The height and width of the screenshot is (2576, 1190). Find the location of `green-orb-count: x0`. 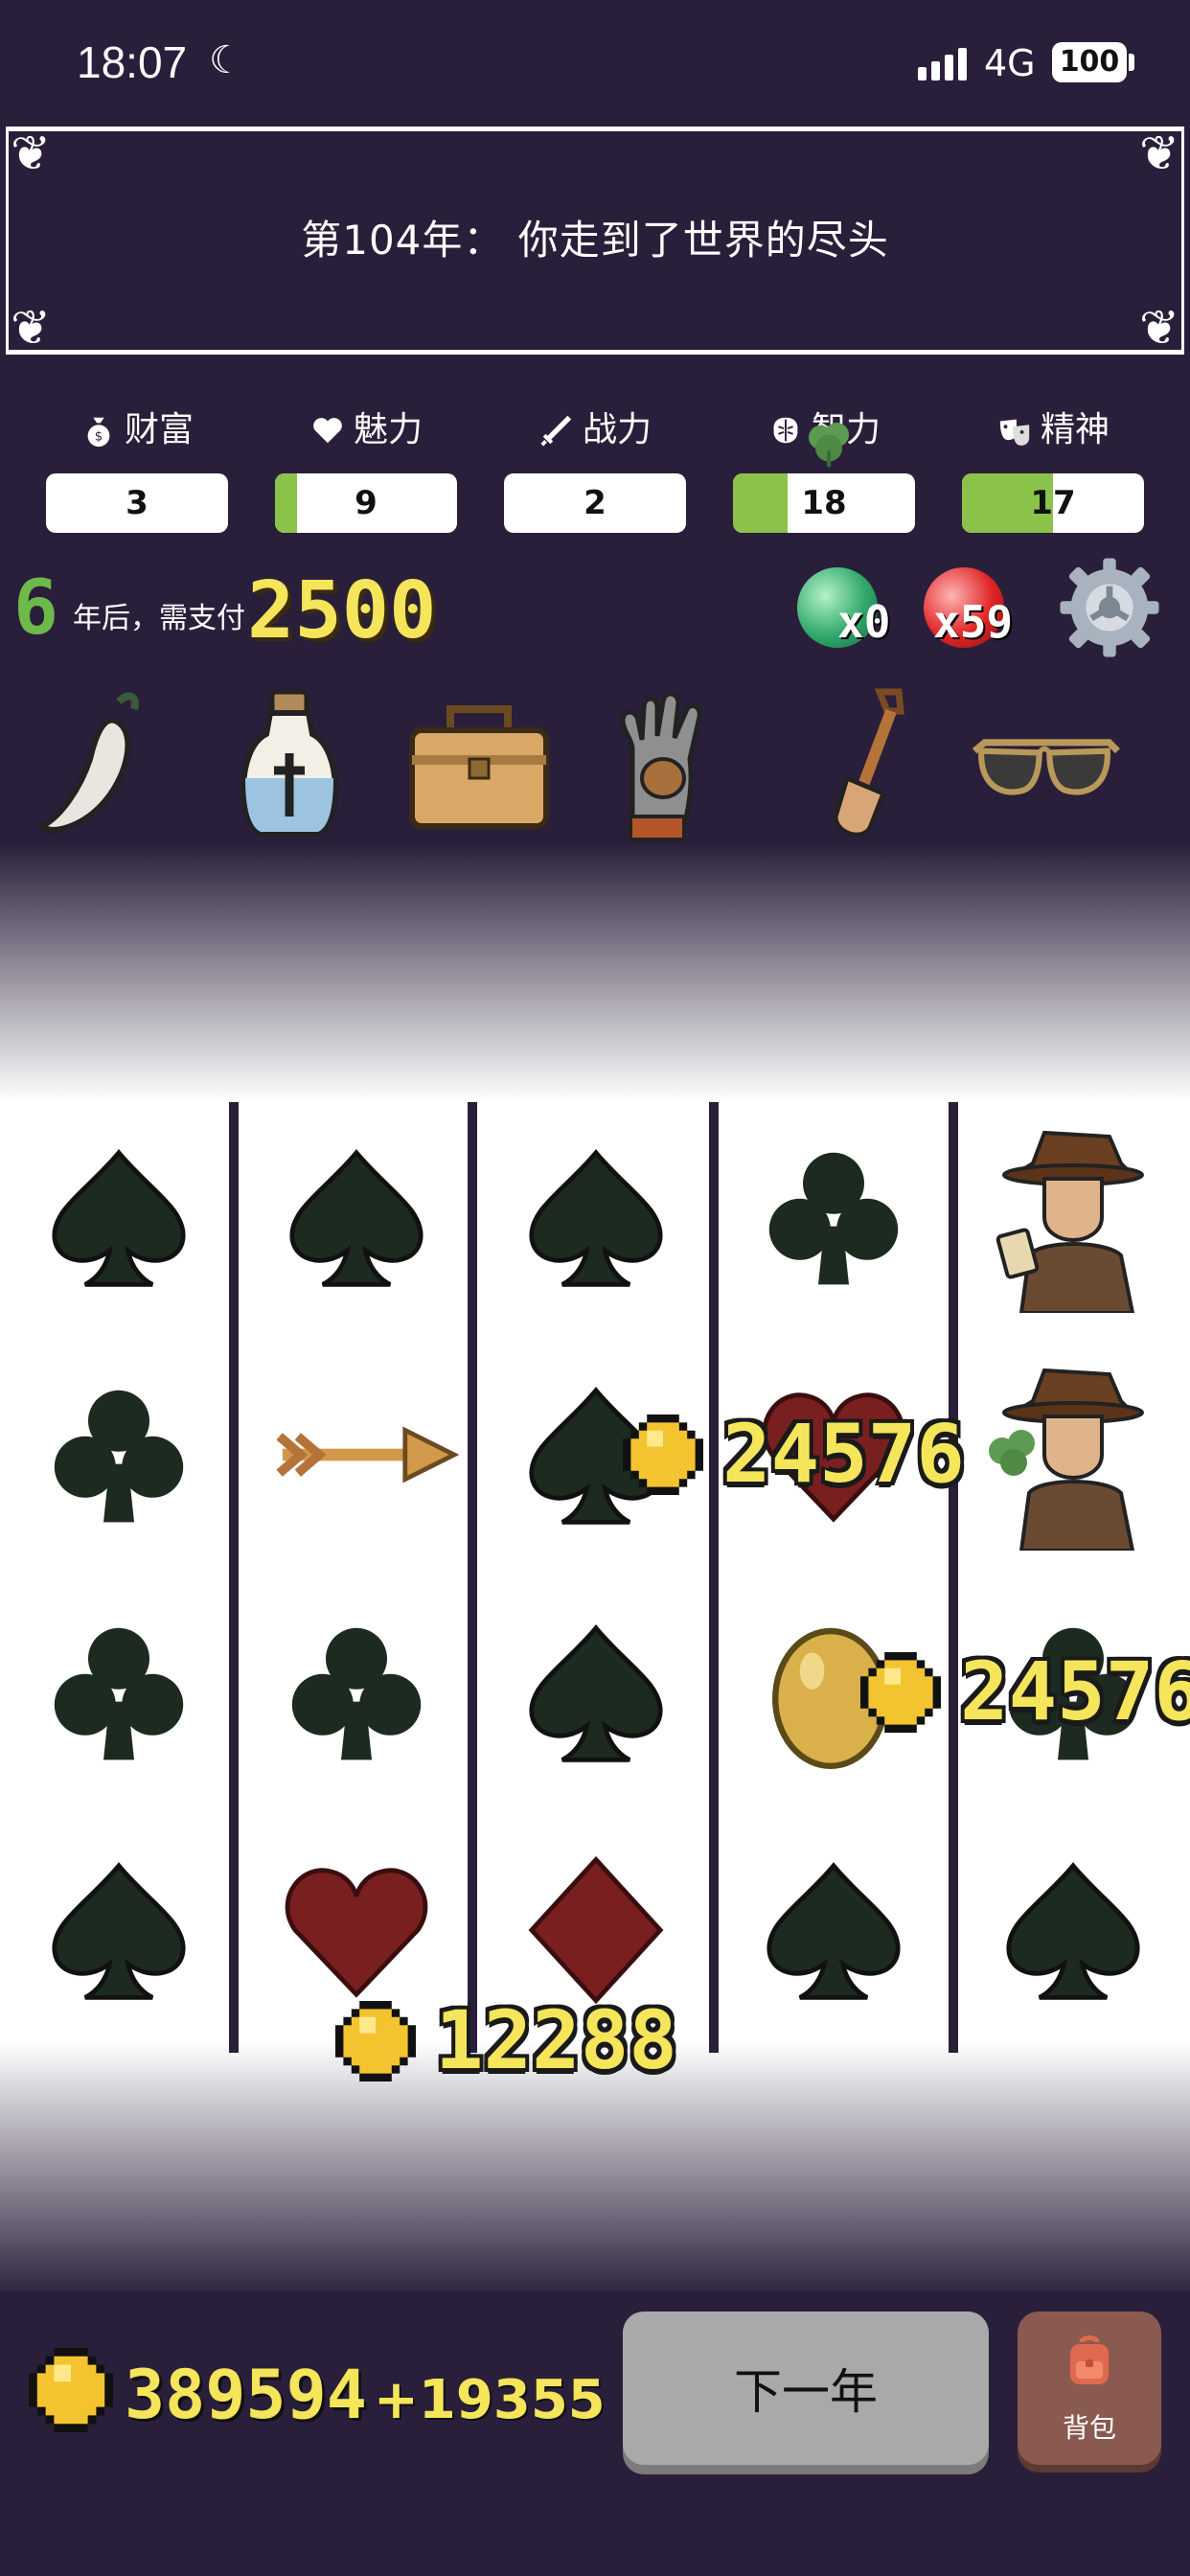

green-orb-count: x0 is located at coordinates (864, 622).